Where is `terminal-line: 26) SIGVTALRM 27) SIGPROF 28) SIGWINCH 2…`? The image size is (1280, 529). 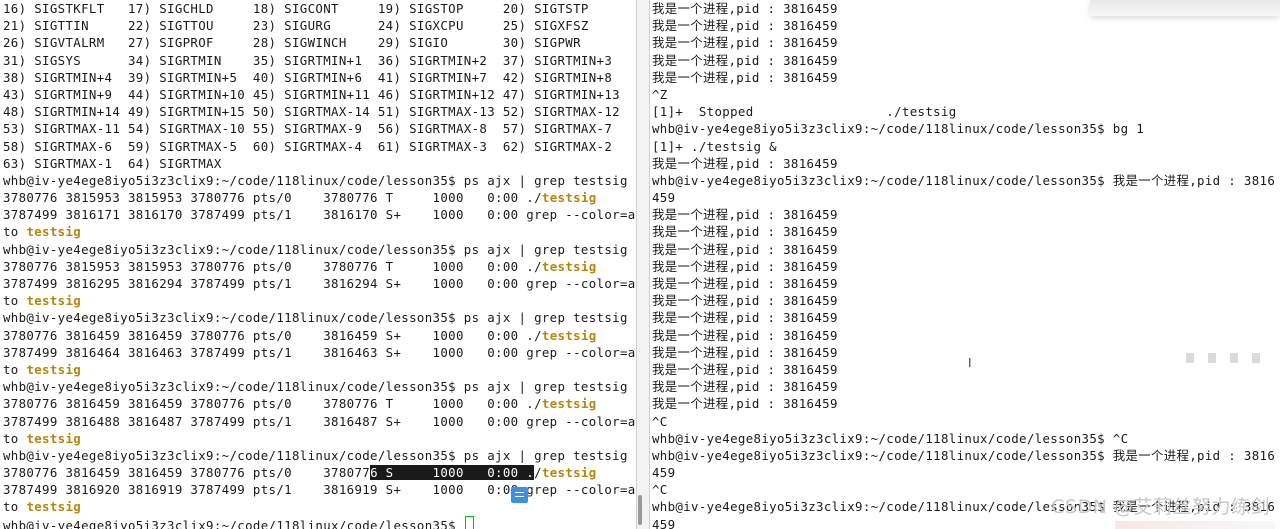
terminal-line: 26) SIGVTALRM 27) SIGPROF 28) SIGWINCH 2… is located at coordinates (292, 43).